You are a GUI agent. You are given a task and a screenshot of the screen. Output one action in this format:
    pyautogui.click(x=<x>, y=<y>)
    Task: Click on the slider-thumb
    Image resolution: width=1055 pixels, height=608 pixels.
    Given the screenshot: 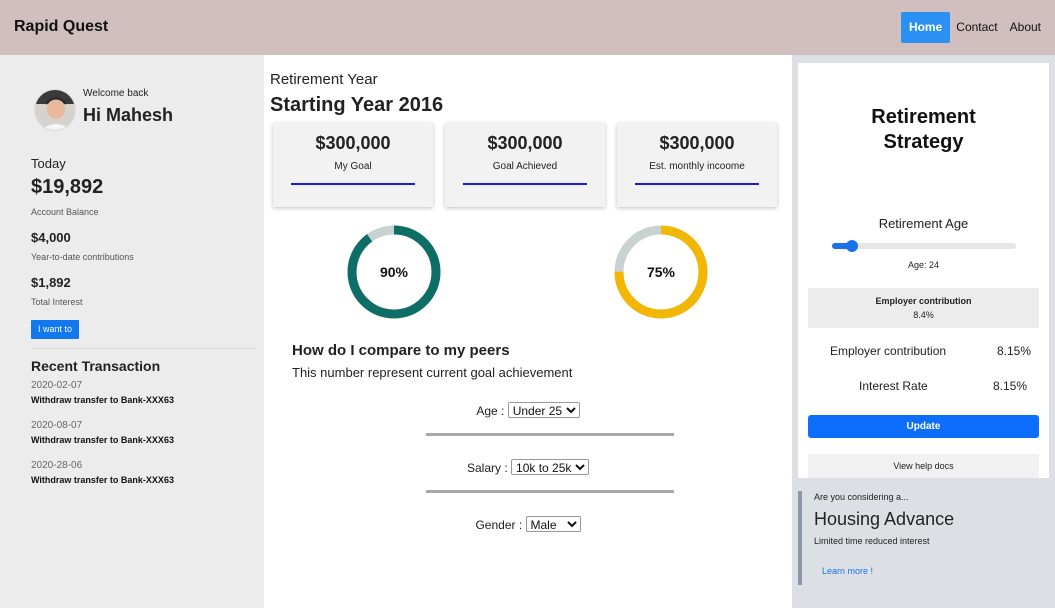 What is the action you would take?
    pyautogui.click(x=852, y=246)
    